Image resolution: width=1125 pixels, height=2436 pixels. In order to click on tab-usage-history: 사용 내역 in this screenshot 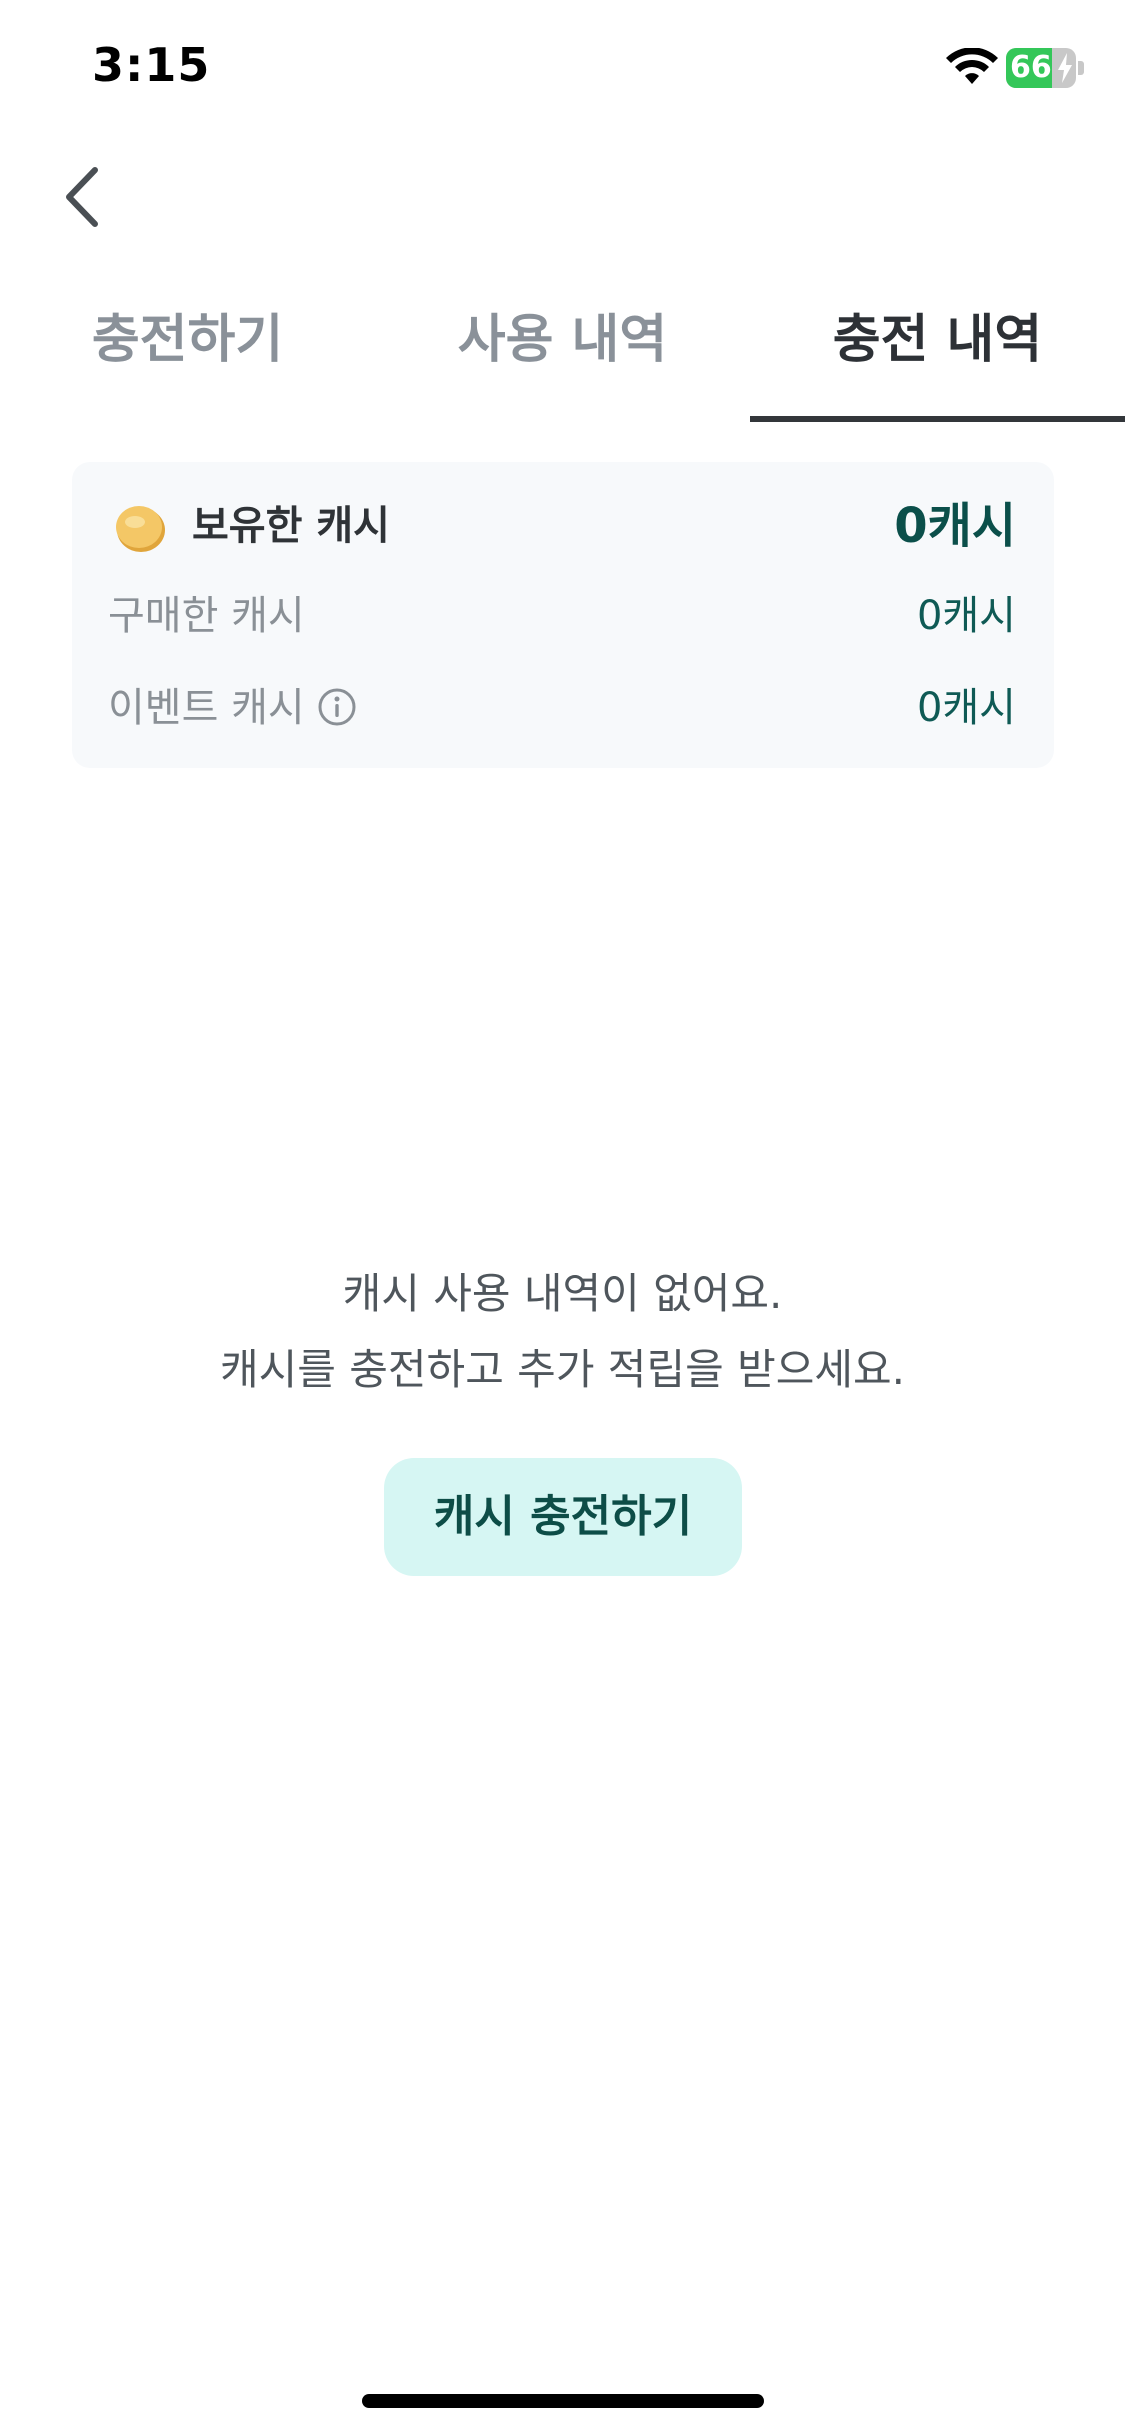, I will do `click(562, 360)`.